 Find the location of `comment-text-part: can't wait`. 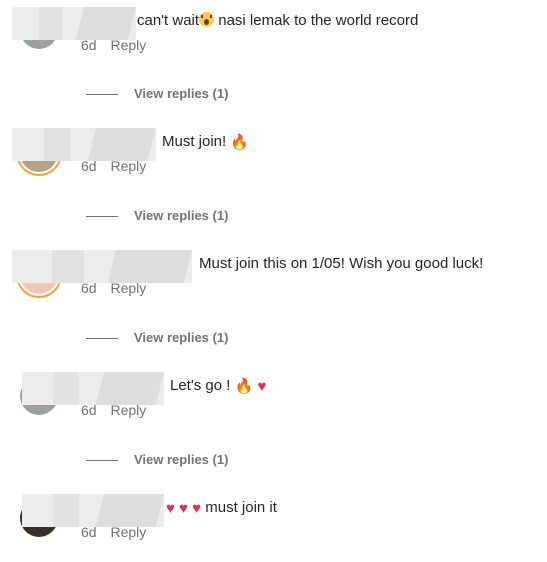

comment-text-part: can't wait is located at coordinates (168, 20).